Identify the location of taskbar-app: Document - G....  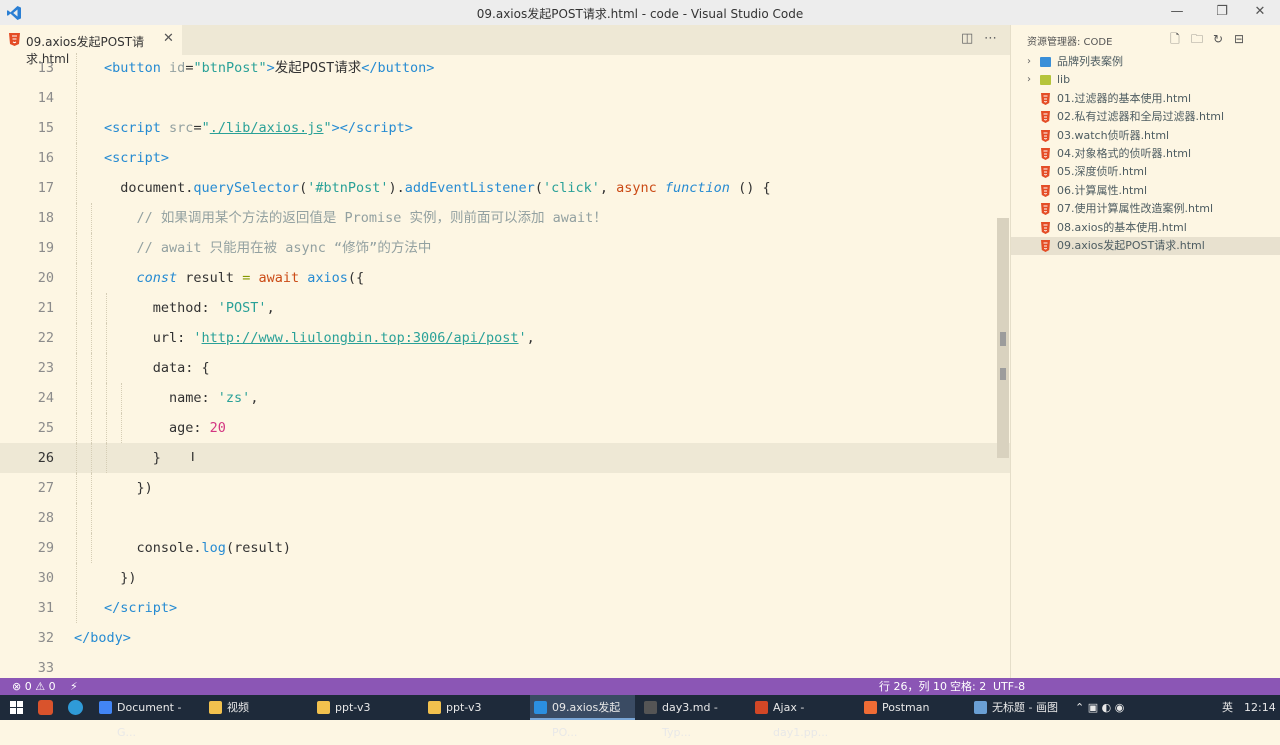
(145, 717).